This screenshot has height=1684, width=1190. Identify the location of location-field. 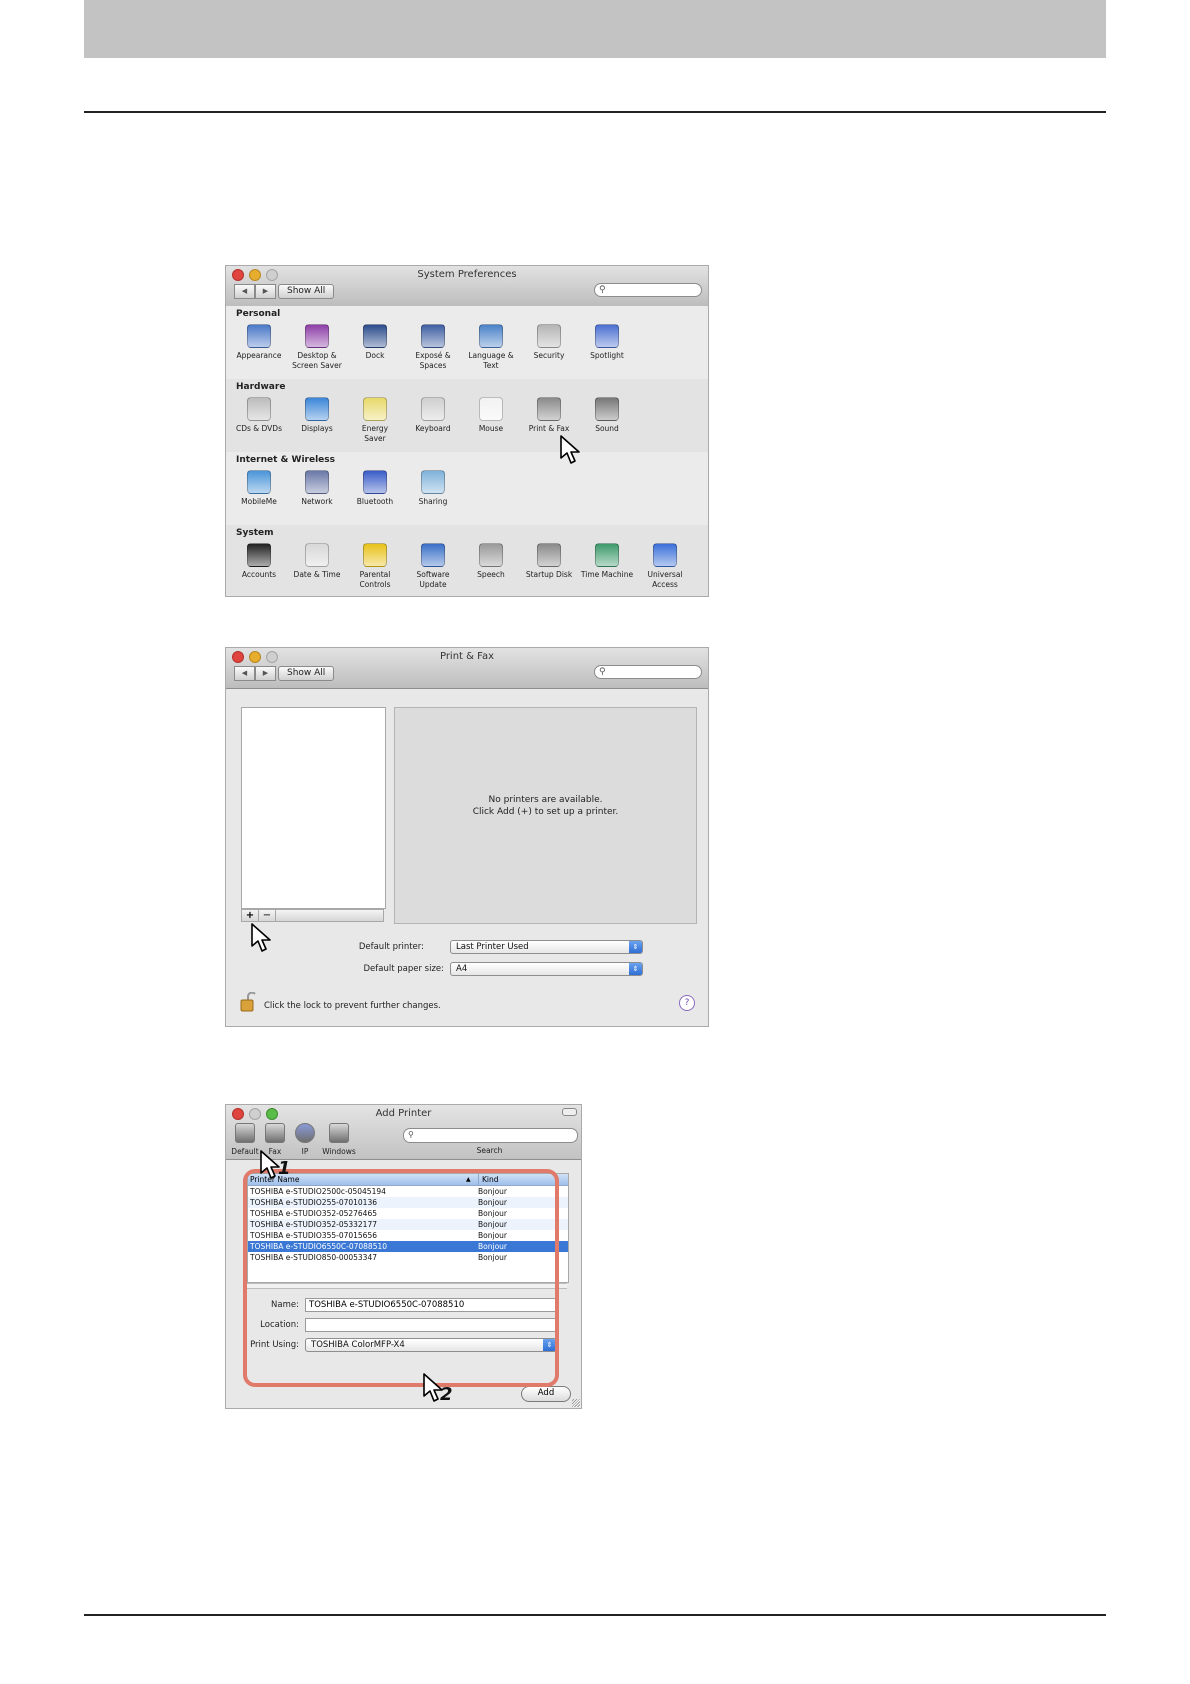
(431, 1325).